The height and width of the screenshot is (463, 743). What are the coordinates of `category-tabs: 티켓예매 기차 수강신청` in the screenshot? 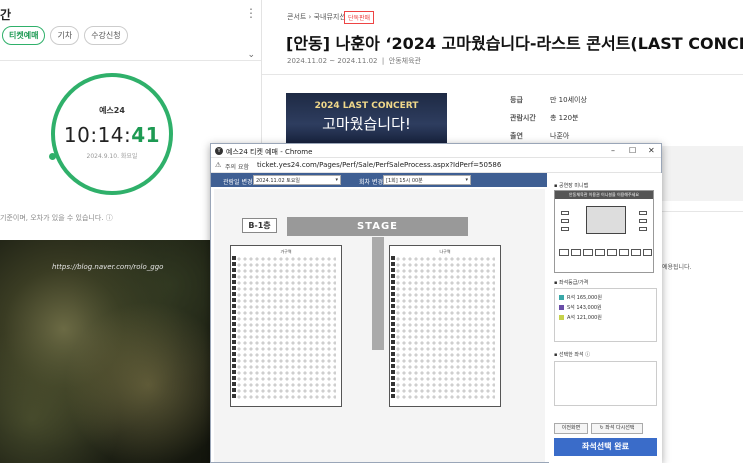 It's located at (65, 35).